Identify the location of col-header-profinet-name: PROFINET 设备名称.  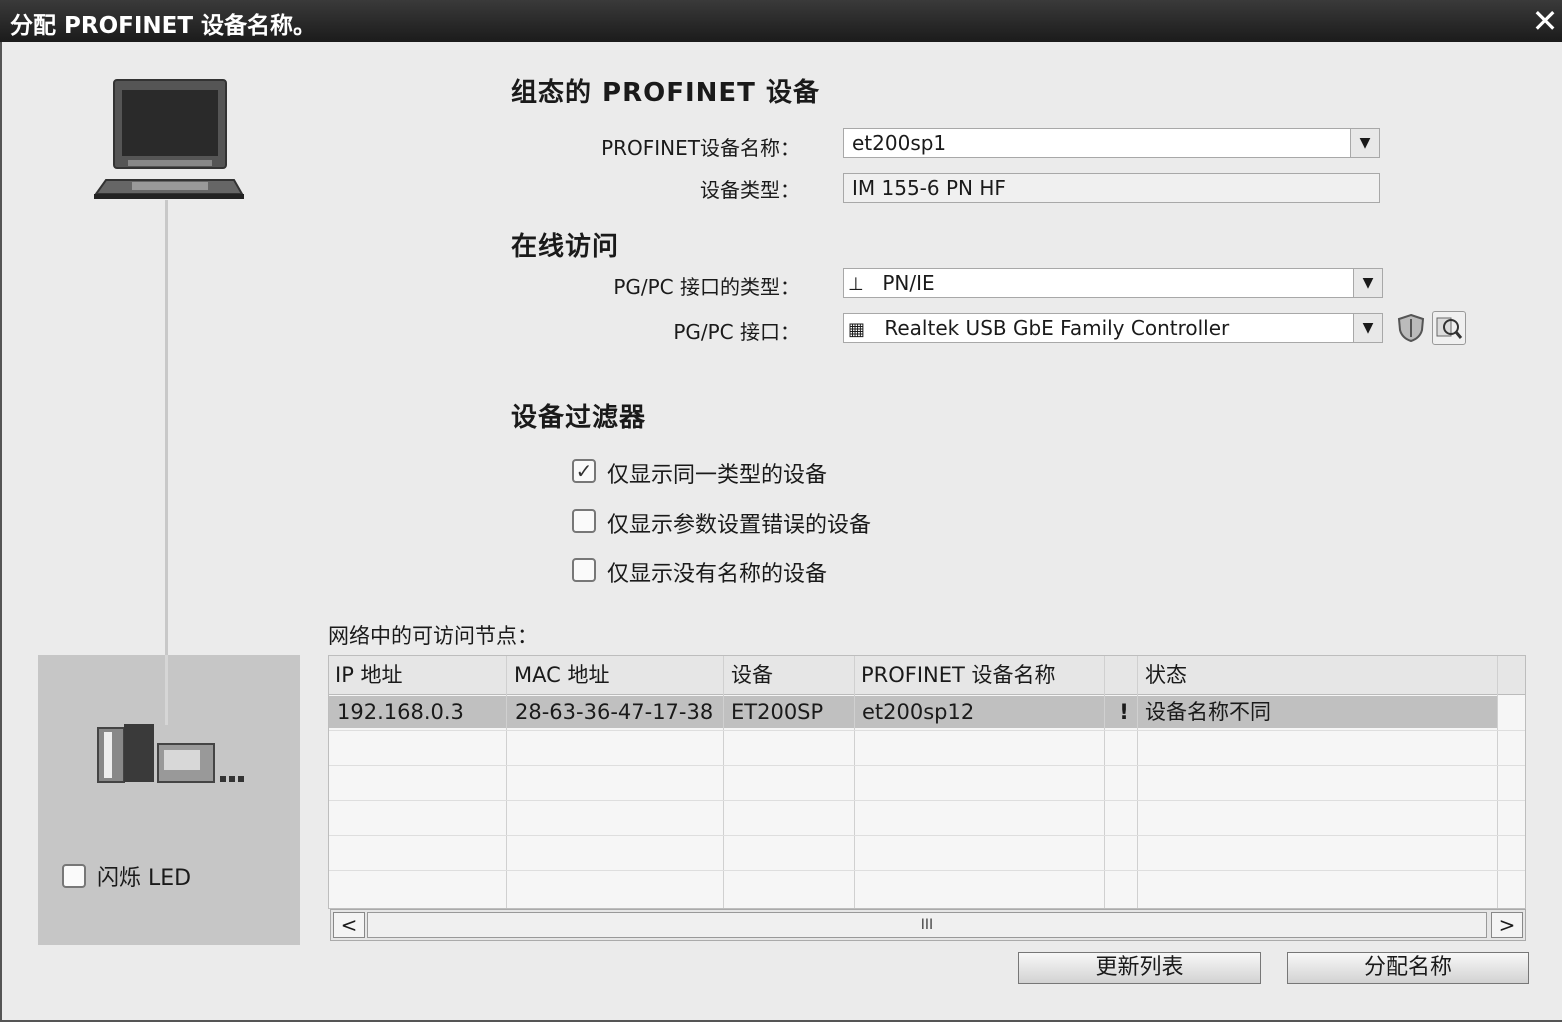
(981, 675).